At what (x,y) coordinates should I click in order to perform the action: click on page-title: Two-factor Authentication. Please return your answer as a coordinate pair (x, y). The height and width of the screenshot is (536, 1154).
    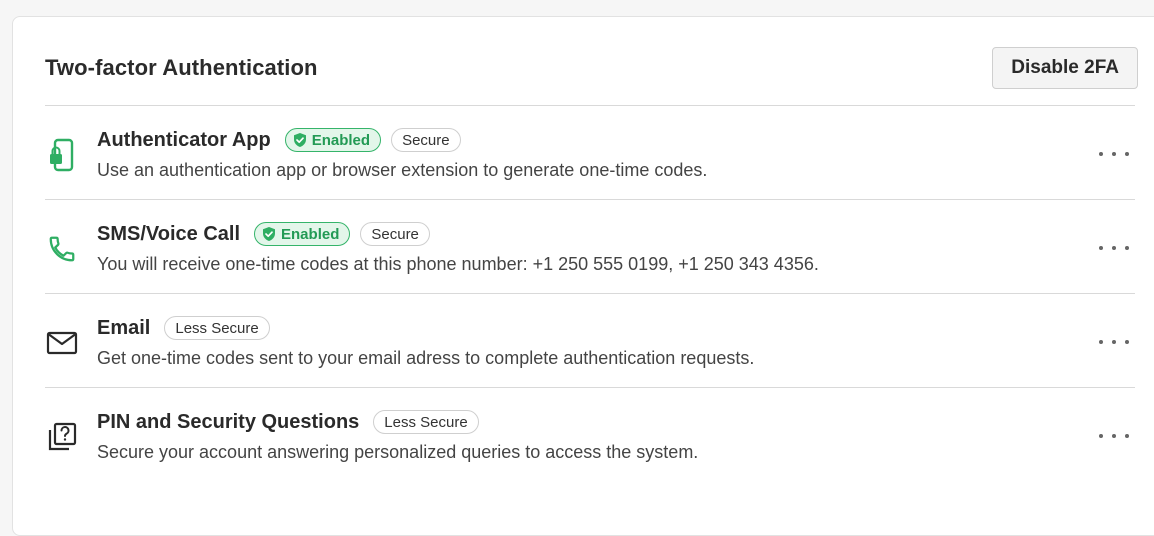
    Looking at the image, I should click on (181, 67).